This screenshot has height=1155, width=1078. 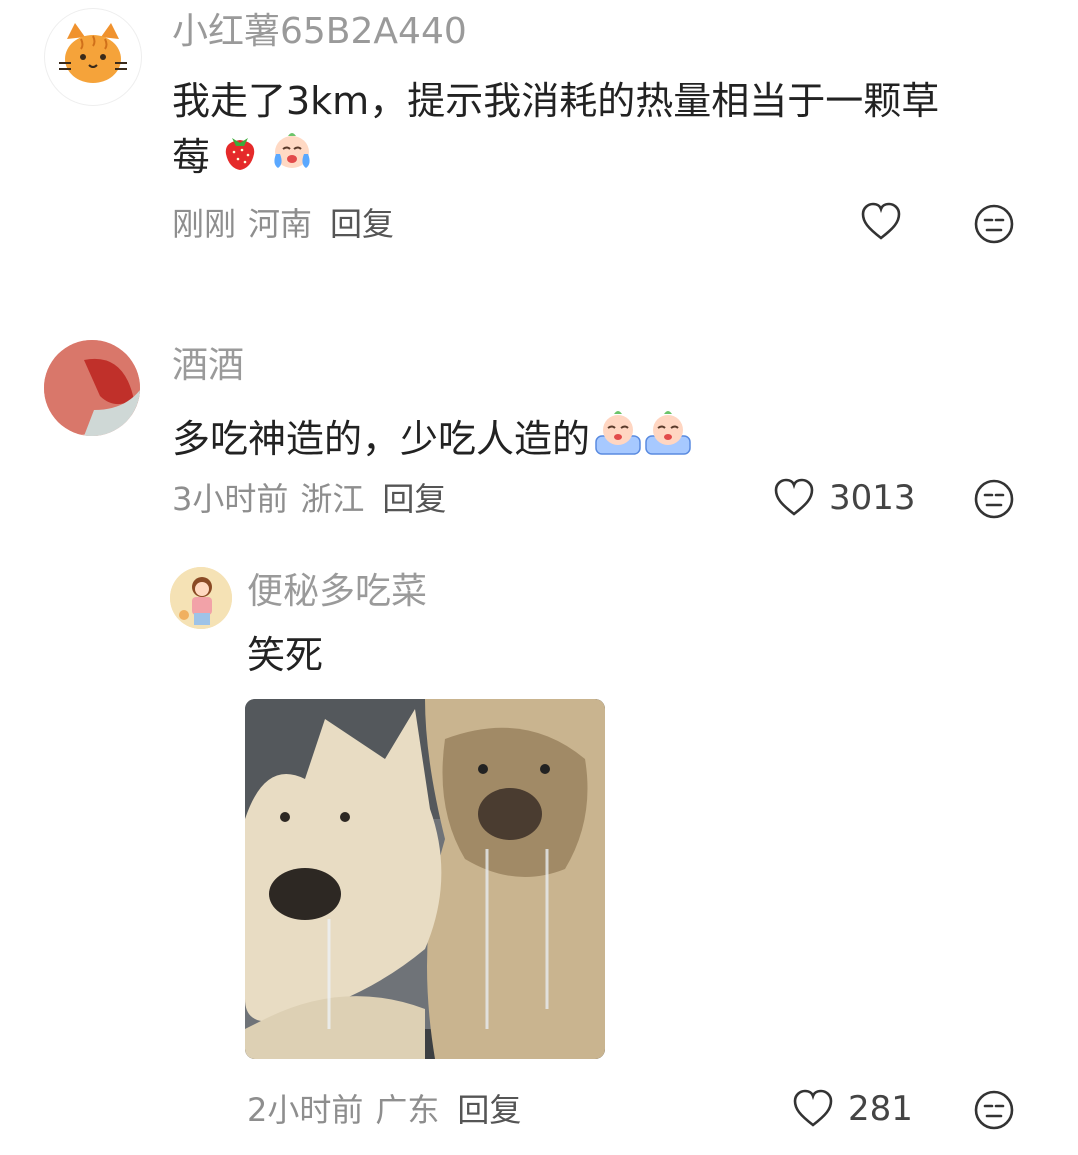 I want to click on comment-meta: 3小时前 浙江 回复, so click(x=309, y=499).